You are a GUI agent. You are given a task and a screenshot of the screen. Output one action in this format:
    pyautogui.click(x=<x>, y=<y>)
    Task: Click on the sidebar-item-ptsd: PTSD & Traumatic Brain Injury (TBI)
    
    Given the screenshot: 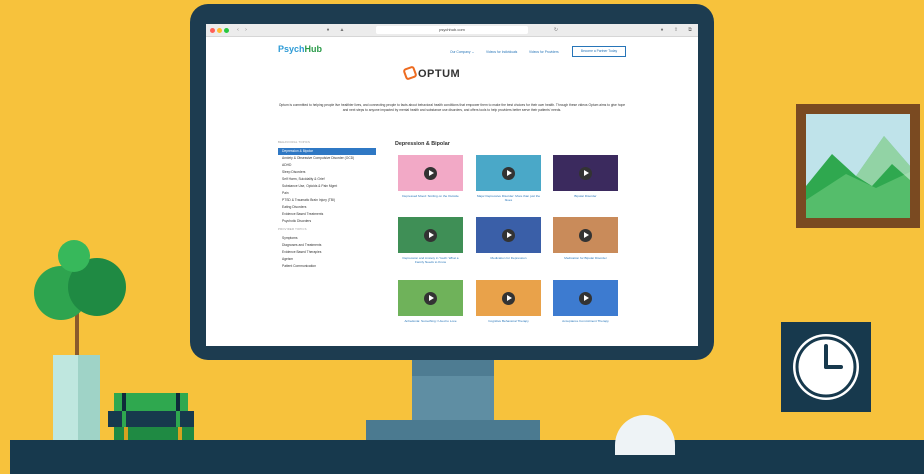 What is the action you would take?
    pyautogui.click(x=327, y=200)
    